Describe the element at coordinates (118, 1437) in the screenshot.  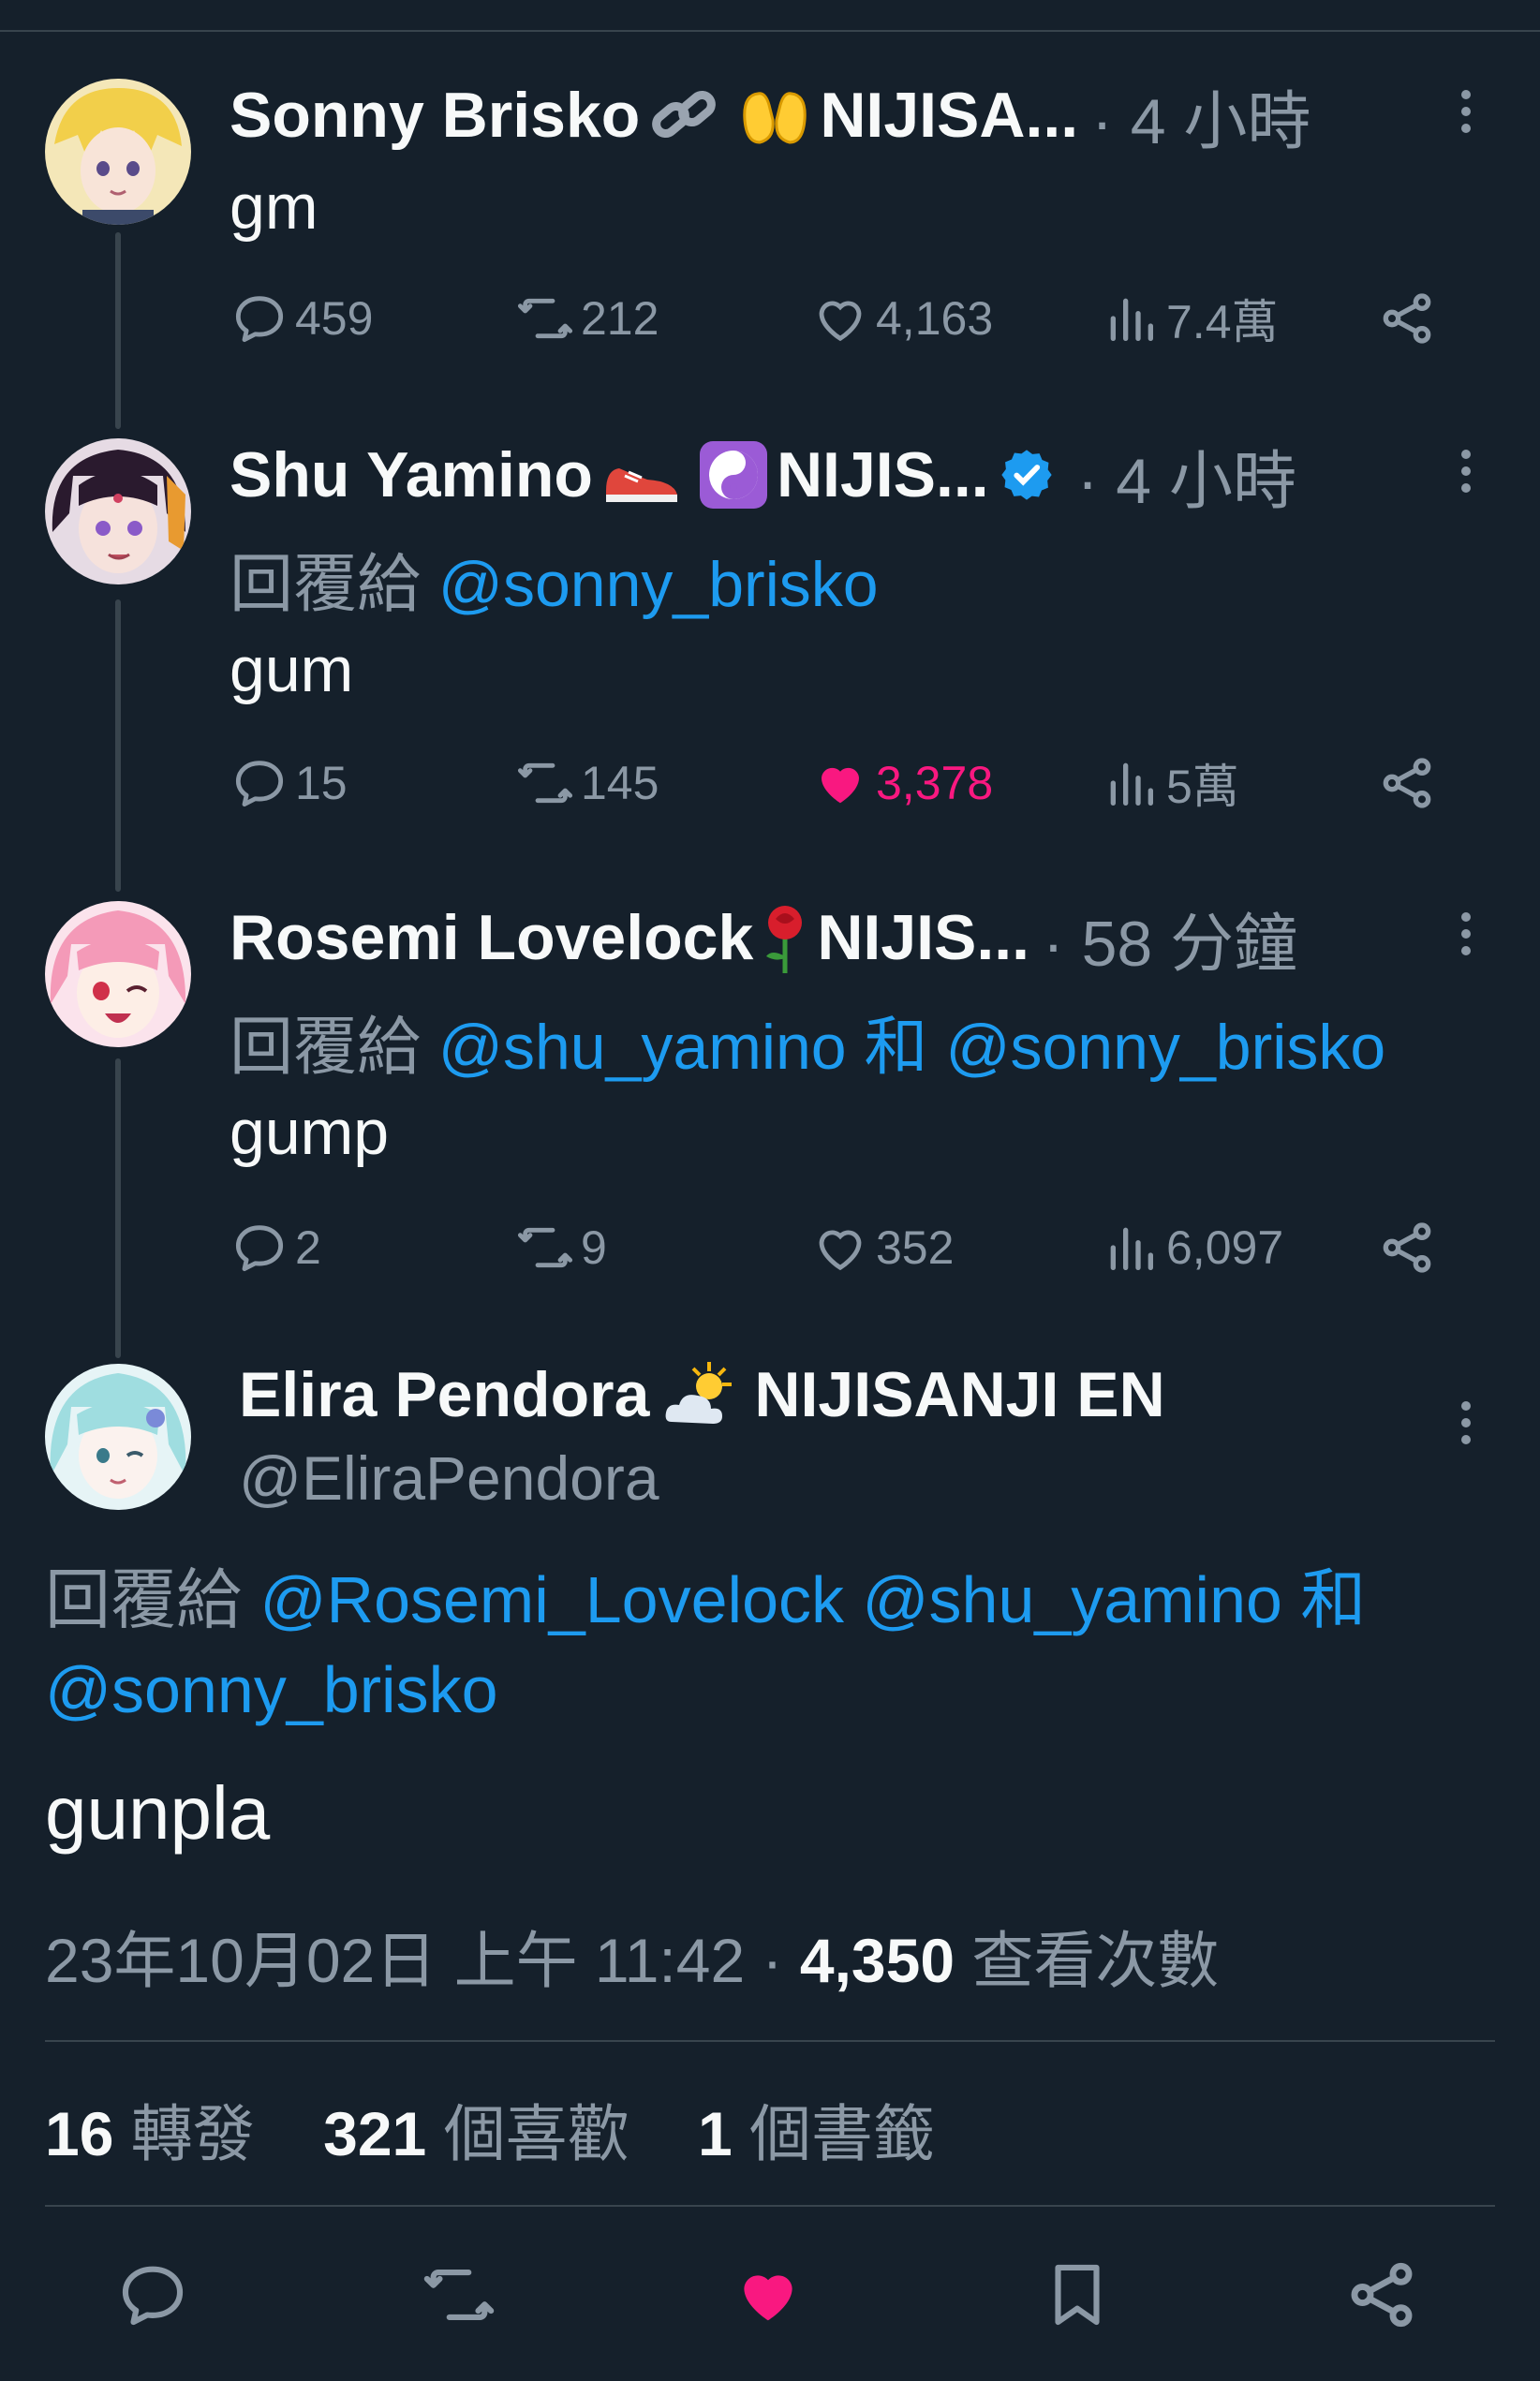
I see `avatar-elira` at that location.